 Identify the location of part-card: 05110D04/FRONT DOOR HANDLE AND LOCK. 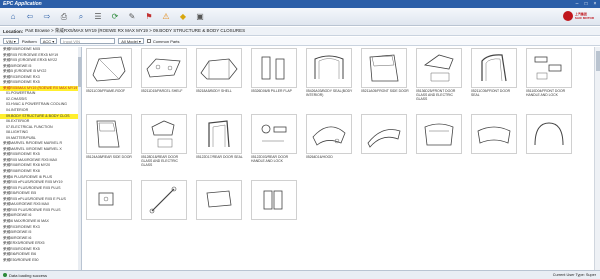
(550, 72).